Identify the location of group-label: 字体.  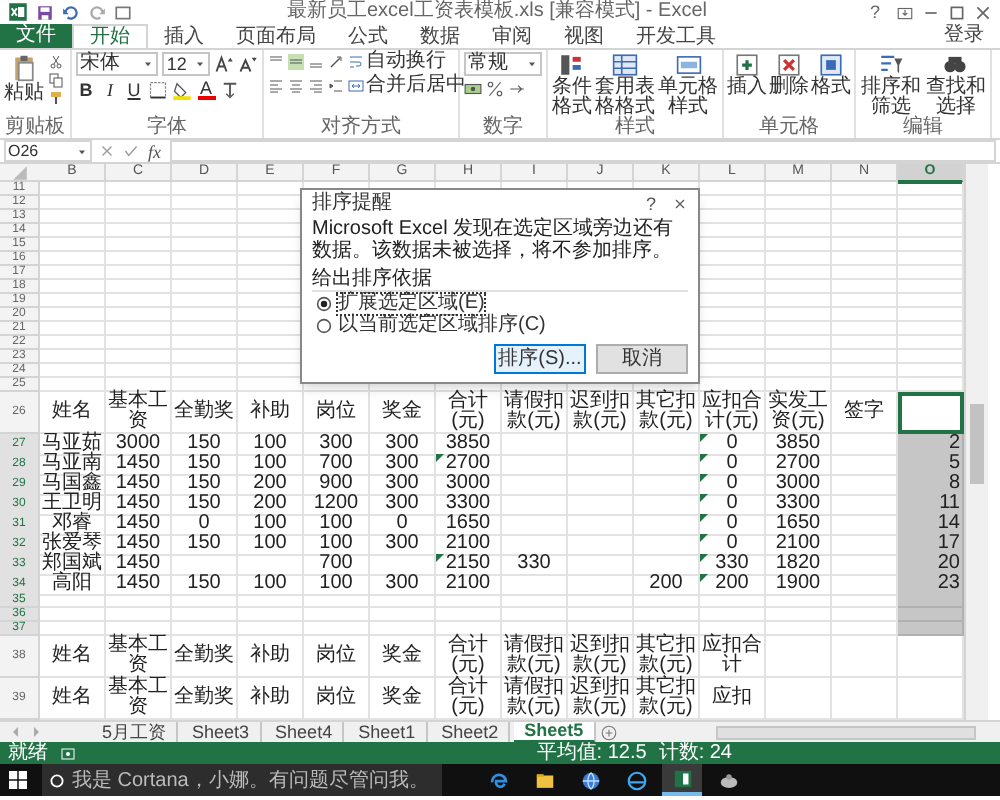
(167, 128).